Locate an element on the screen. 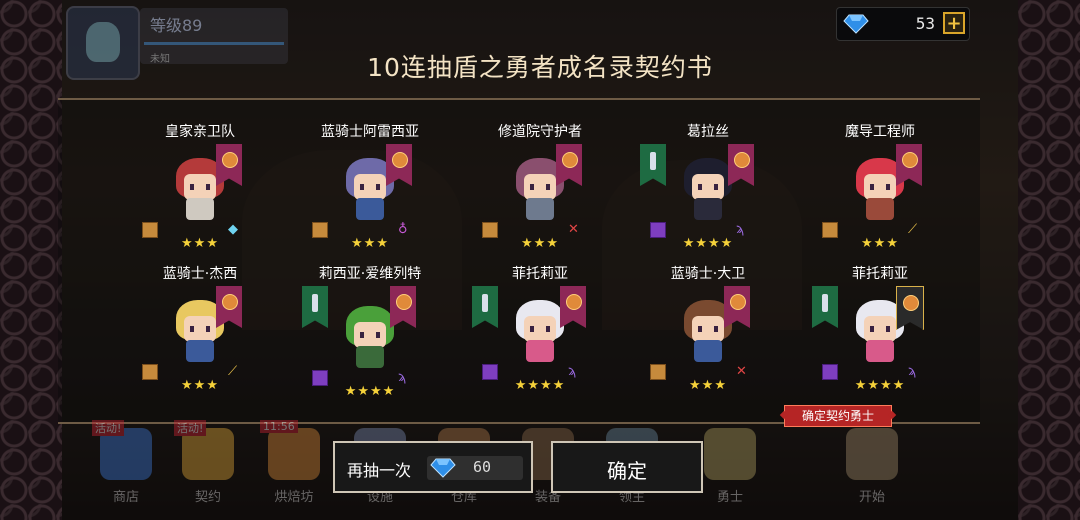 The image size is (1080, 520). gem-count: 53 is located at coordinates (925, 23).